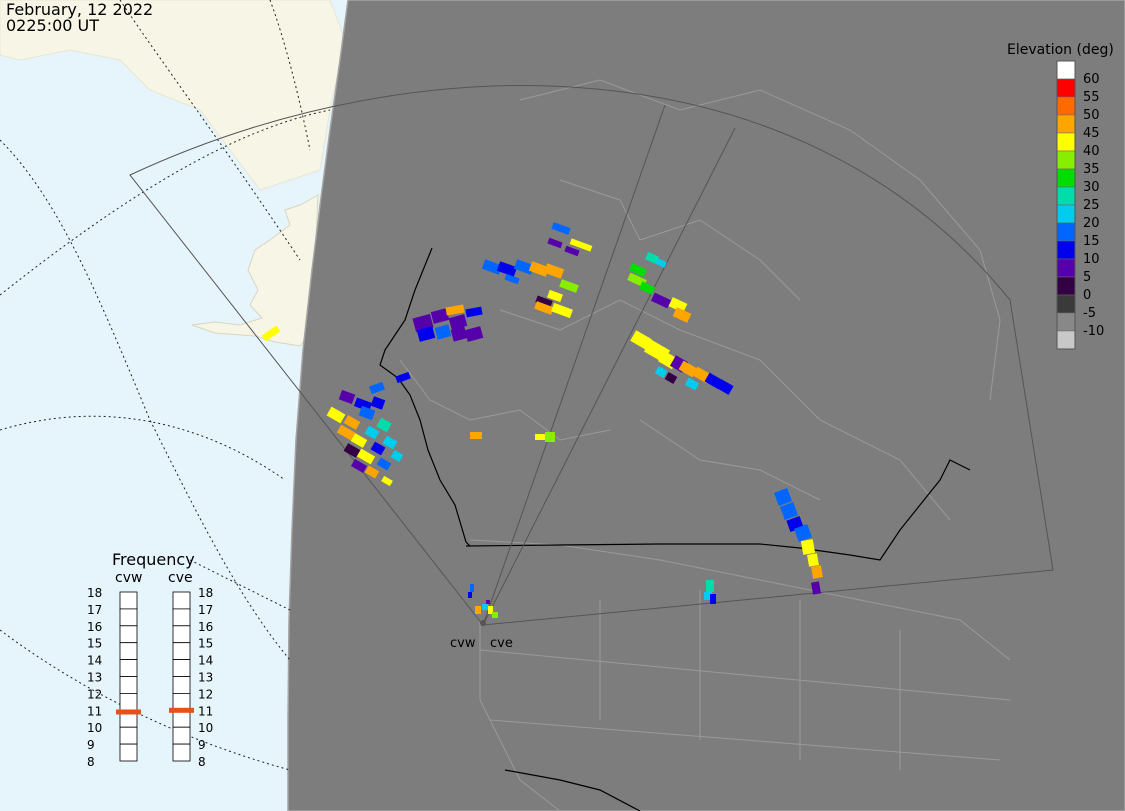 The image size is (1125, 811). Describe the element at coordinates (1091, 79) in the screenshot. I see `elevation-tick-label: 60` at that location.